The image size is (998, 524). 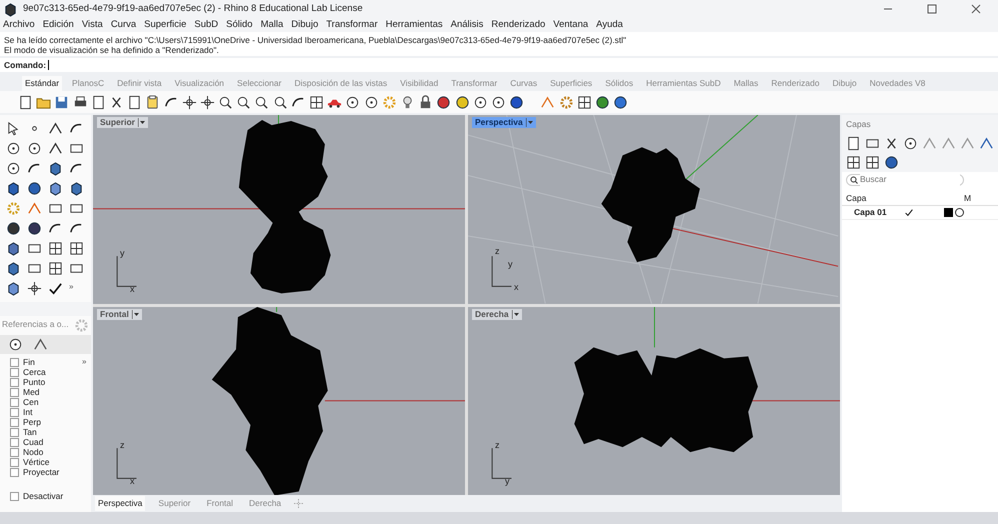 What do you see at coordinates (265, 503) in the screenshot?
I see `viewport-tab: Derecha` at bounding box center [265, 503].